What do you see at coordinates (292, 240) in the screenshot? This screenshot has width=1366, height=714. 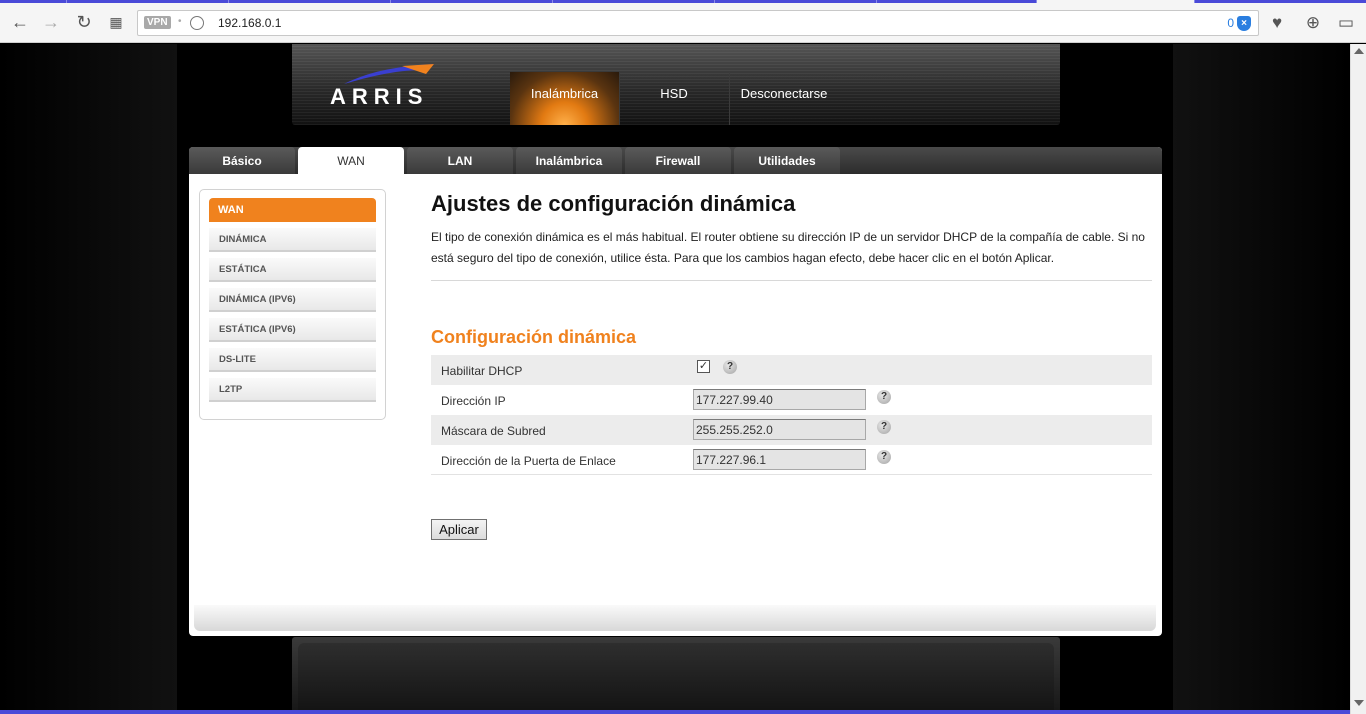 I see `sidebar-item-dynamic: DINÁMICA` at bounding box center [292, 240].